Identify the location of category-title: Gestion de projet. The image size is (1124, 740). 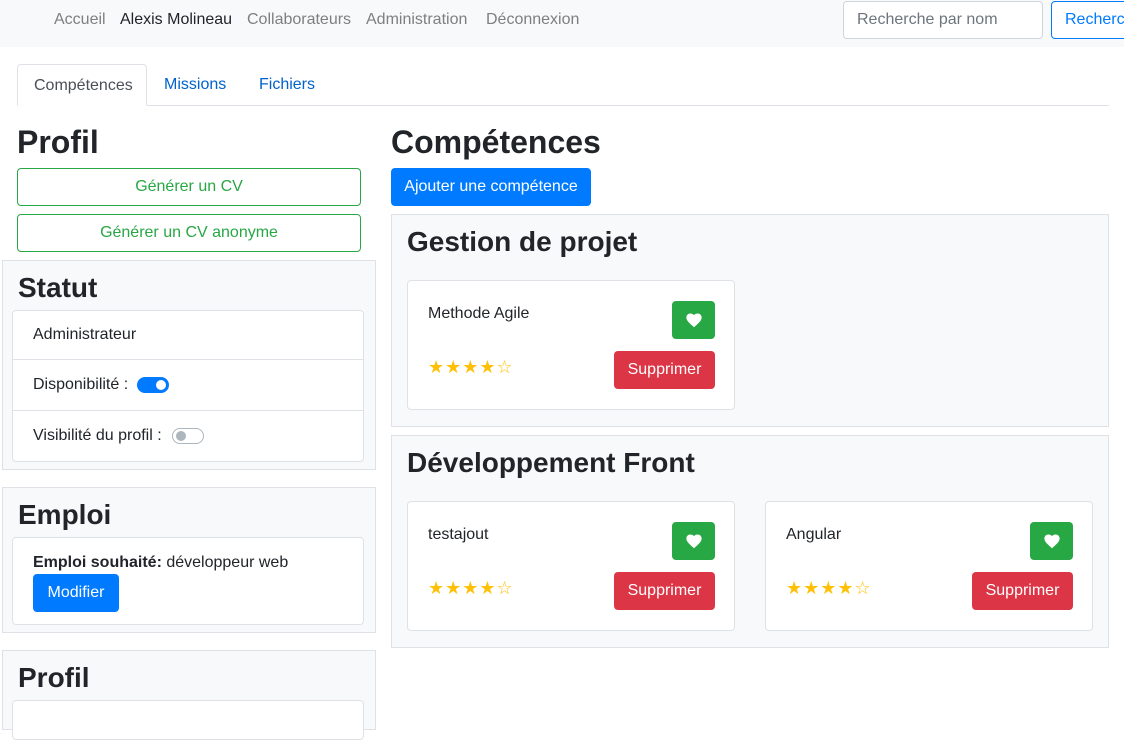
(522, 241).